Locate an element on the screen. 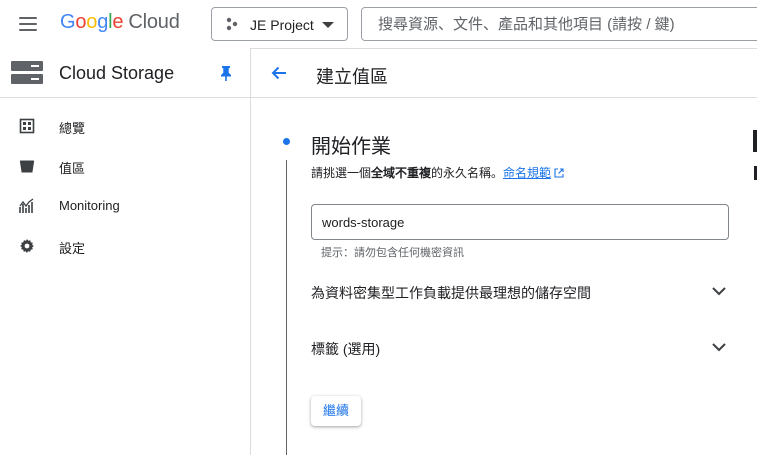 The width and height of the screenshot is (757, 455). bucket-icon is located at coordinates (27, 166).